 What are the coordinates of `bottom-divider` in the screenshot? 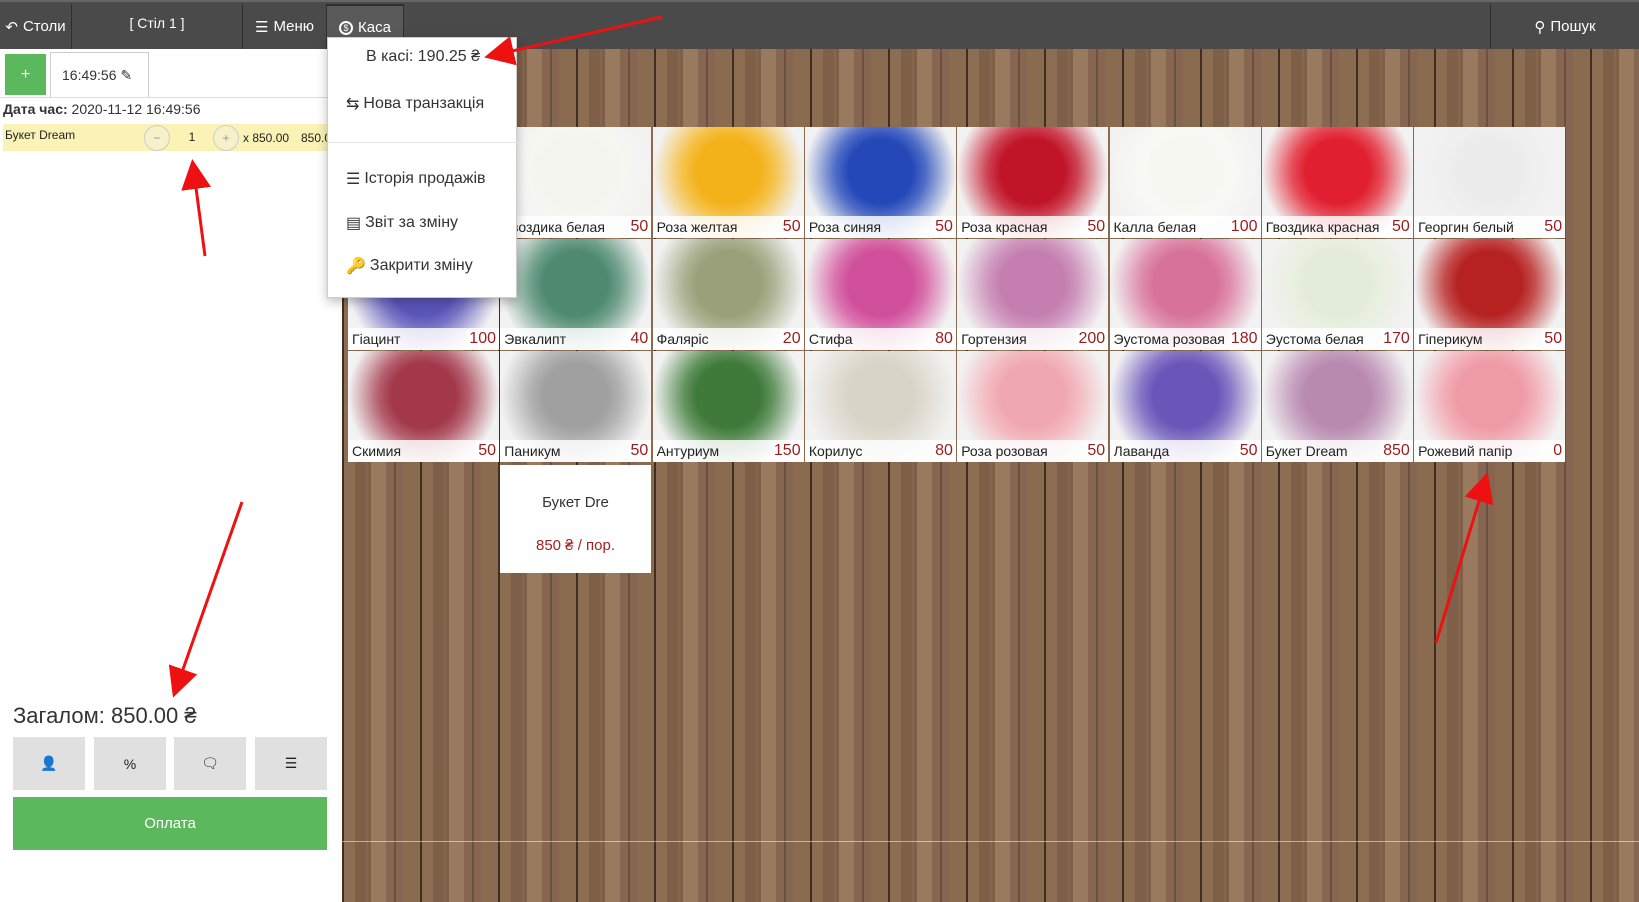 It's located at (990, 841).